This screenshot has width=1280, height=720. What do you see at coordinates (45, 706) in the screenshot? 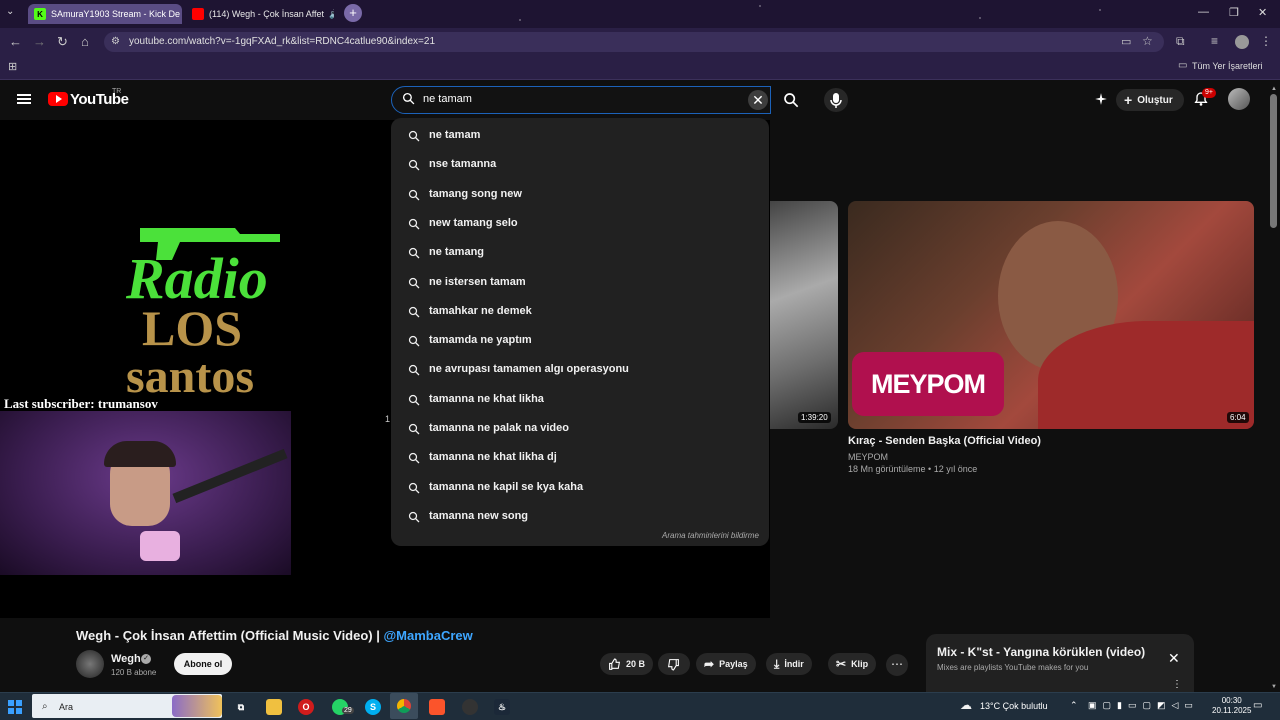
I see `taskbar-search-icon: ⌕` at bounding box center [45, 706].